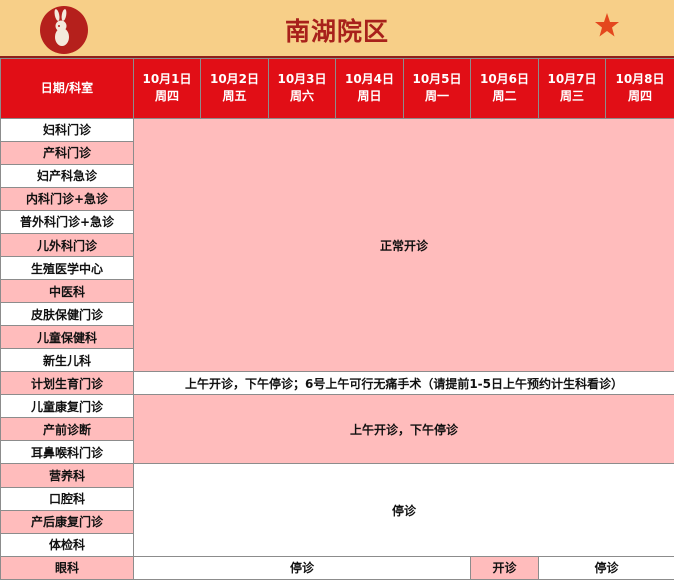 The height and width of the screenshot is (580, 674). I want to click on dept-label: 妇科门诊, so click(67, 129).